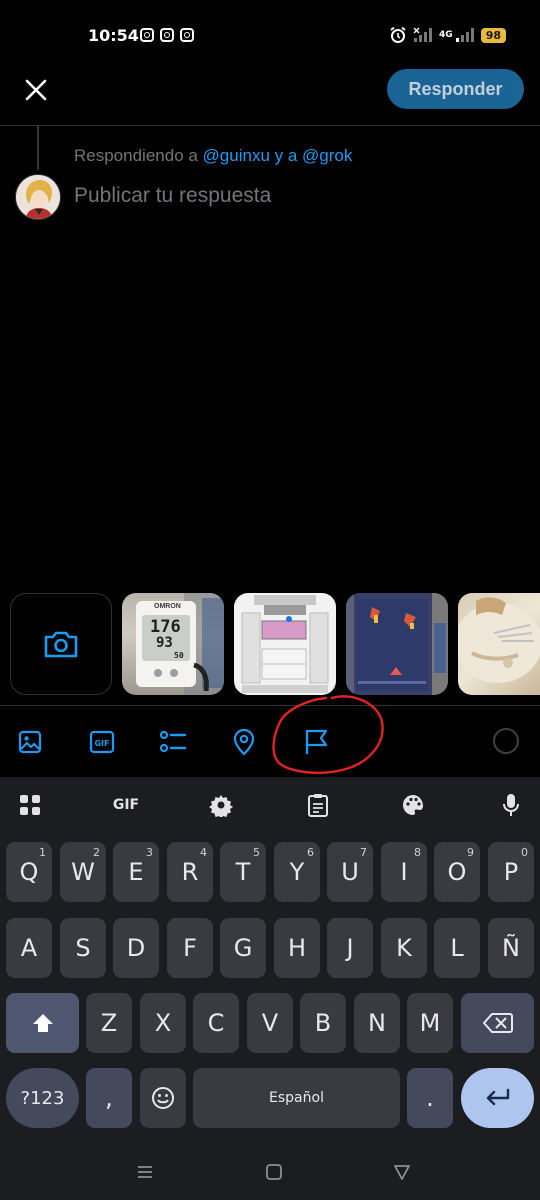 The width and height of the screenshot is (540, 1200). Describe the element at coordinates (38, 197) in the screenshot. I see `avatar` at that location.